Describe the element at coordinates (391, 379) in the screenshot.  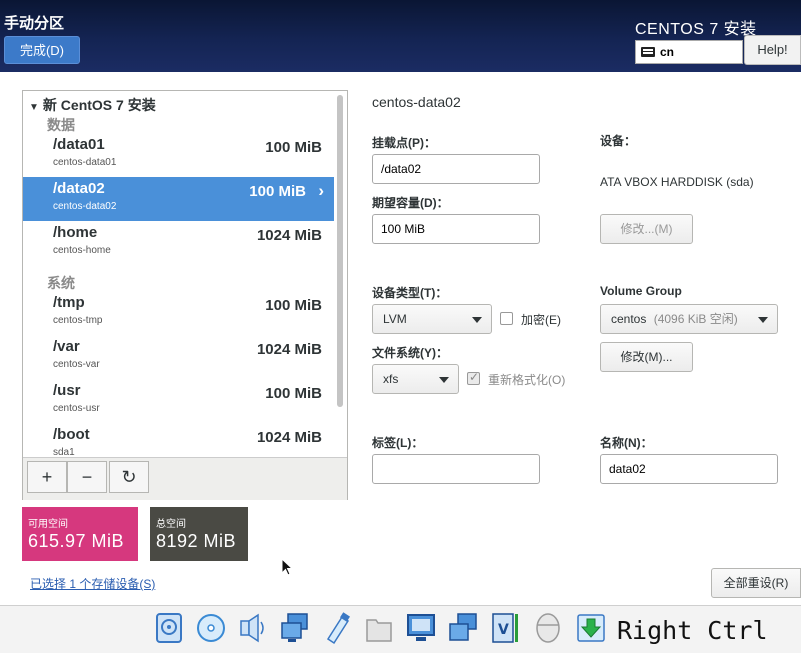
I see `filesystem-value: xfs` at that location.